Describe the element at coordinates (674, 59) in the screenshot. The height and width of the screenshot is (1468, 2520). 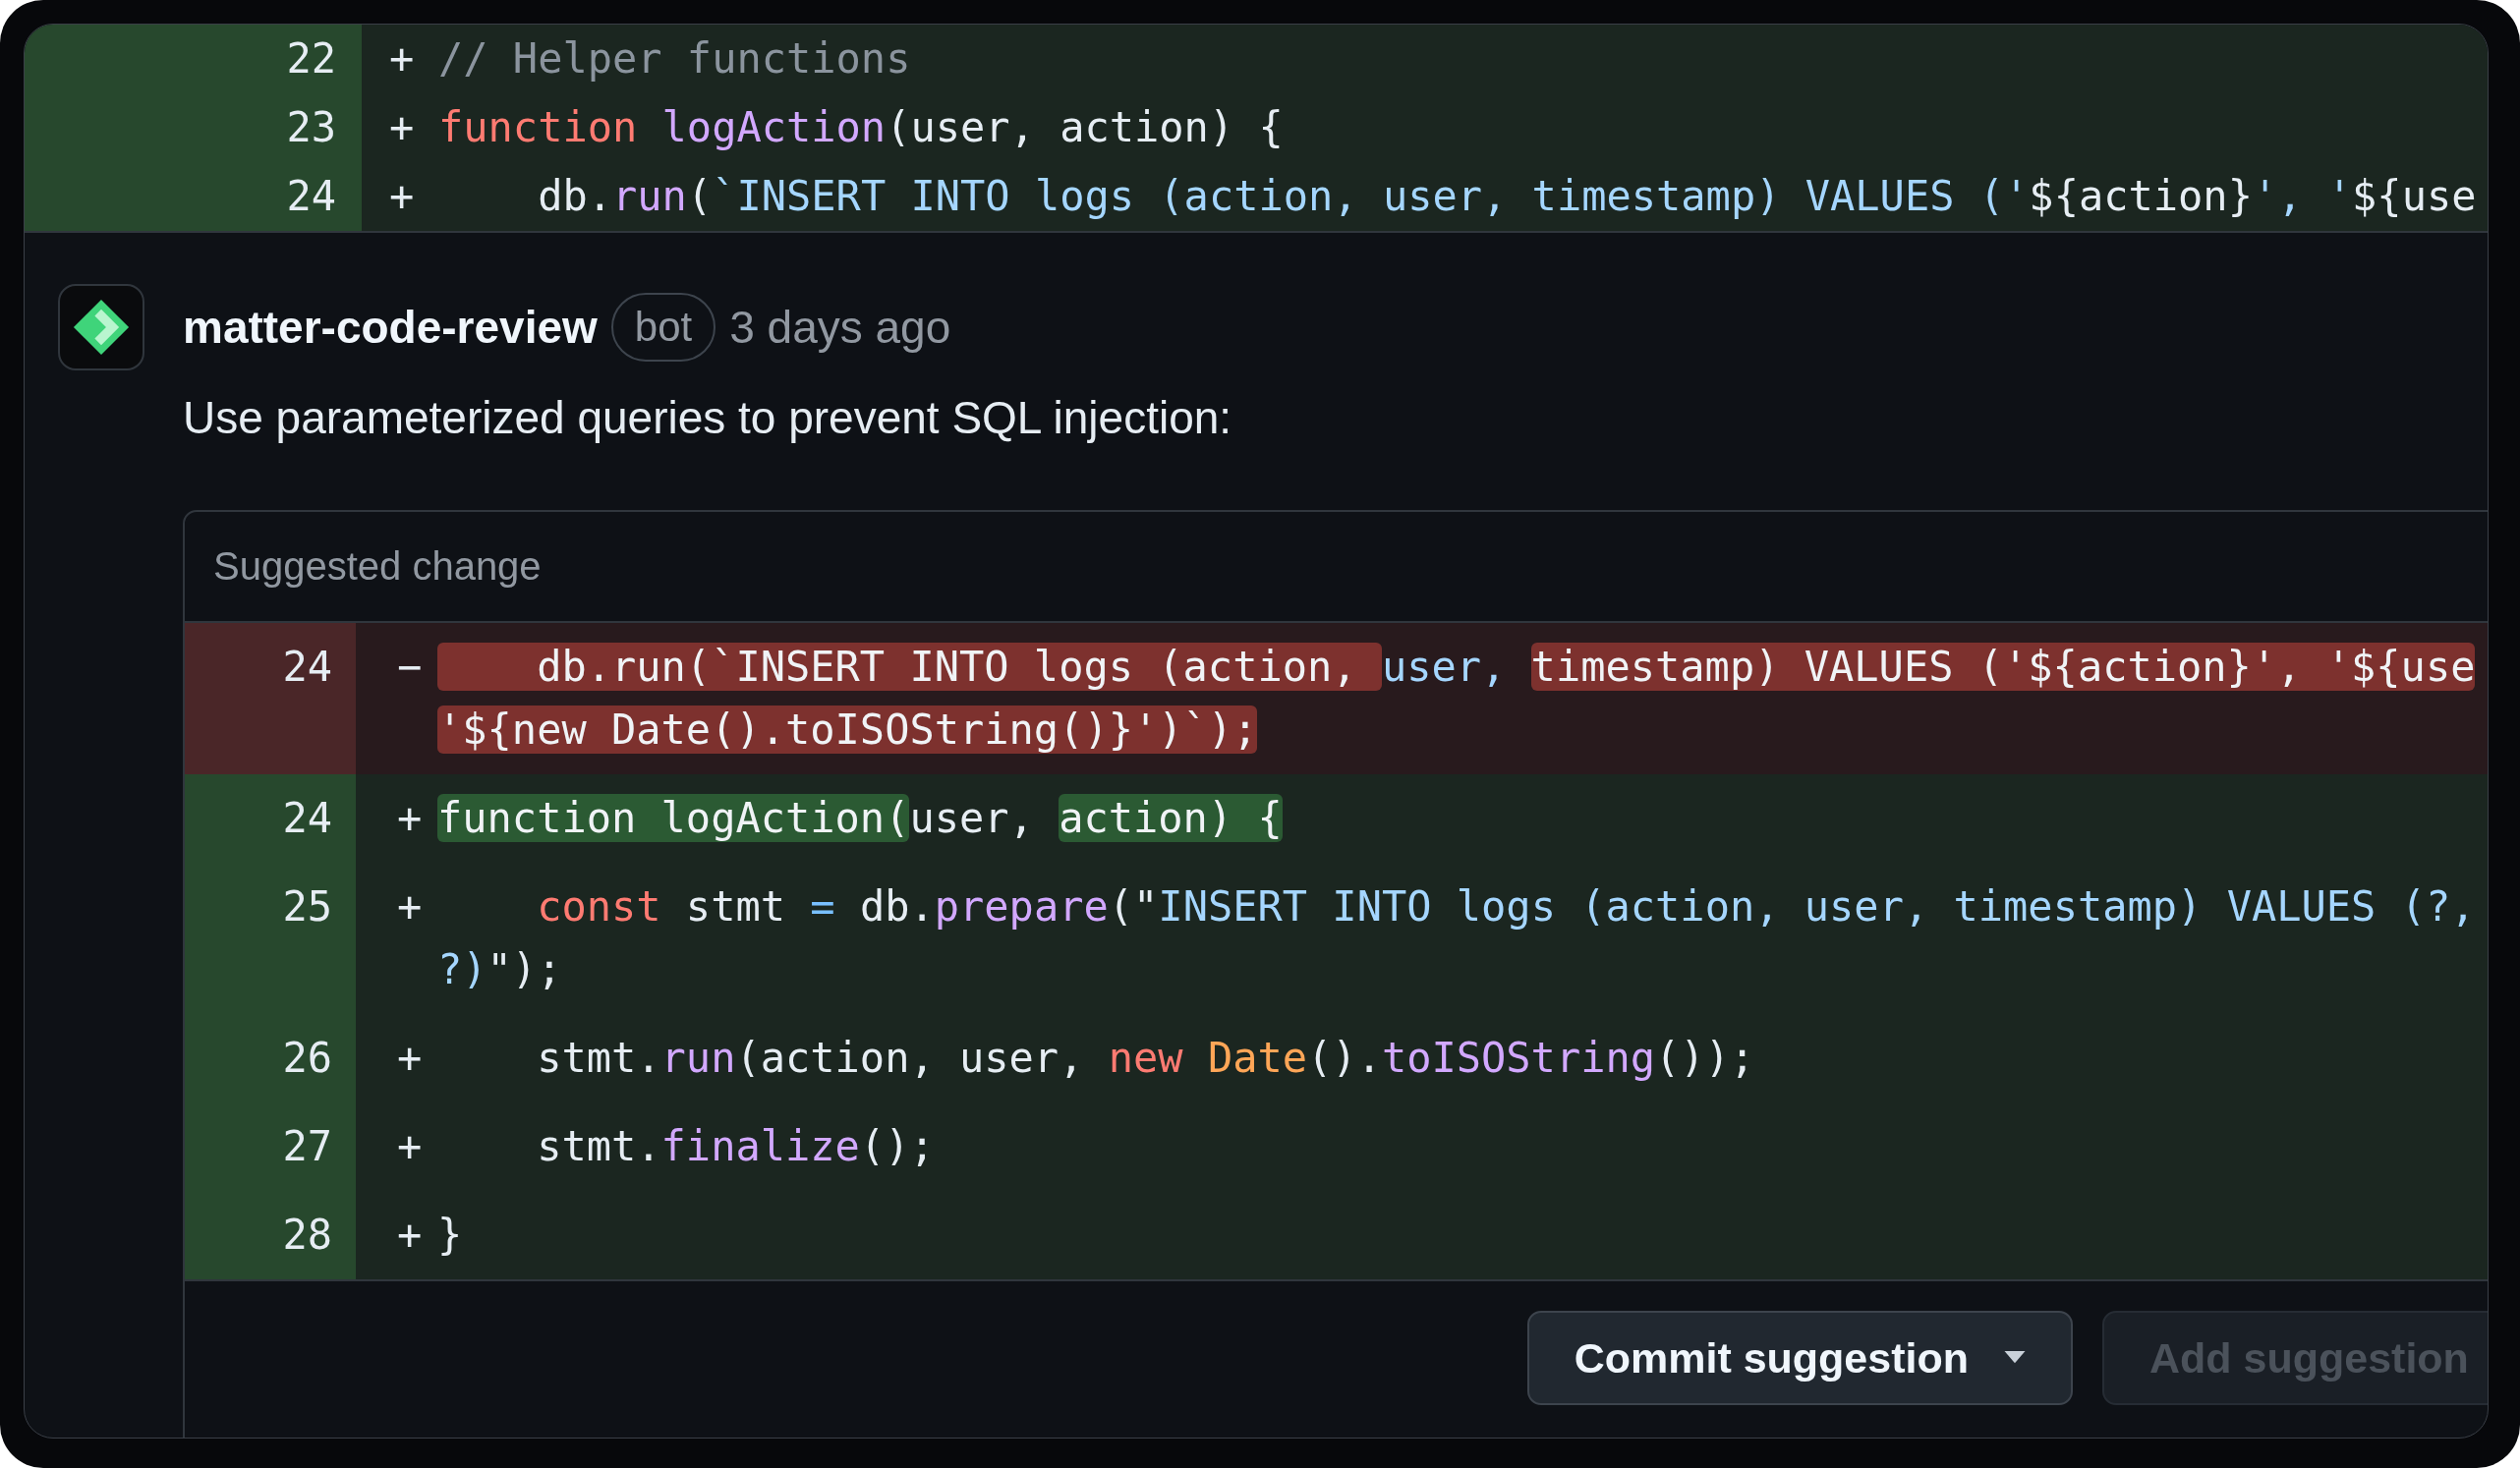
I see `code-line: // Helper functions` at that location.